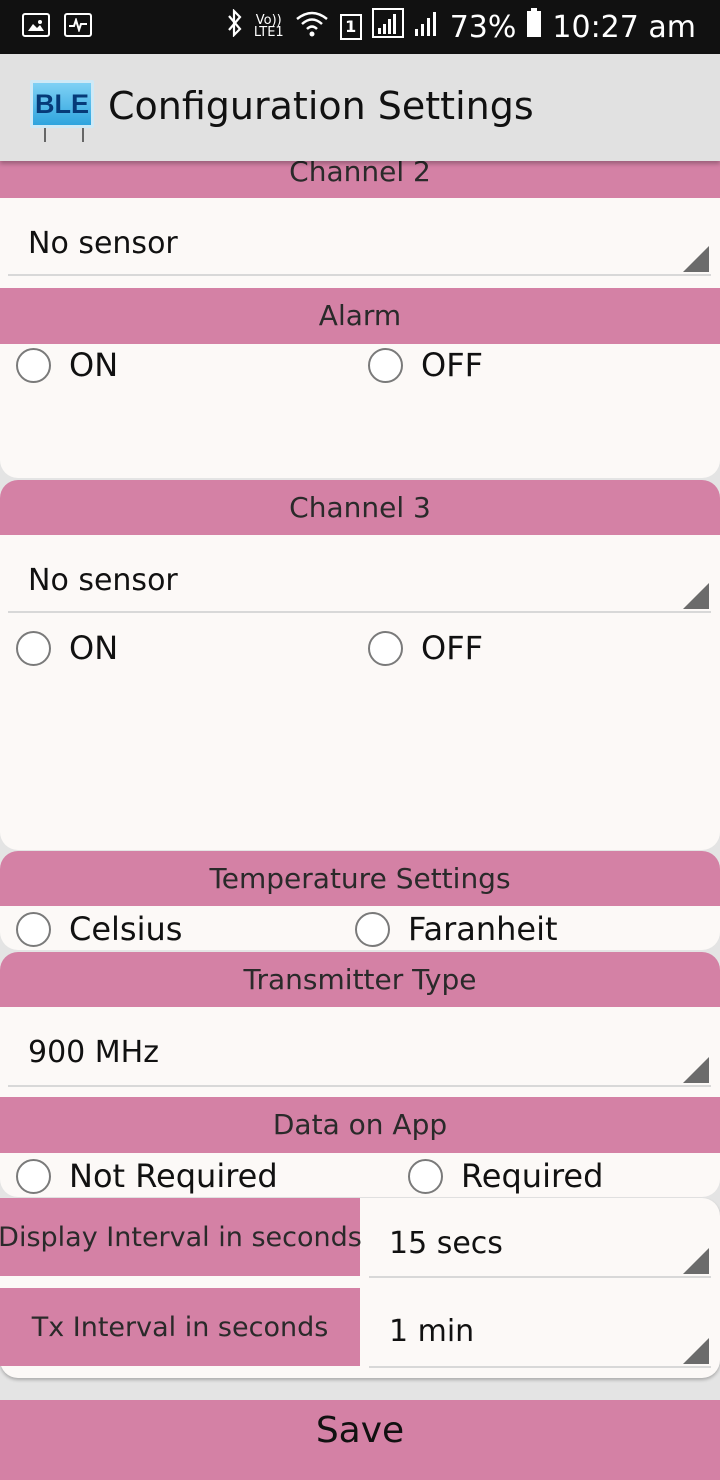 The width and height of the screenshot is (720, 1480). Describe the element at coordinates (360, 411) in the screenshot. I see `alarm-card: ON OFF` at that location.